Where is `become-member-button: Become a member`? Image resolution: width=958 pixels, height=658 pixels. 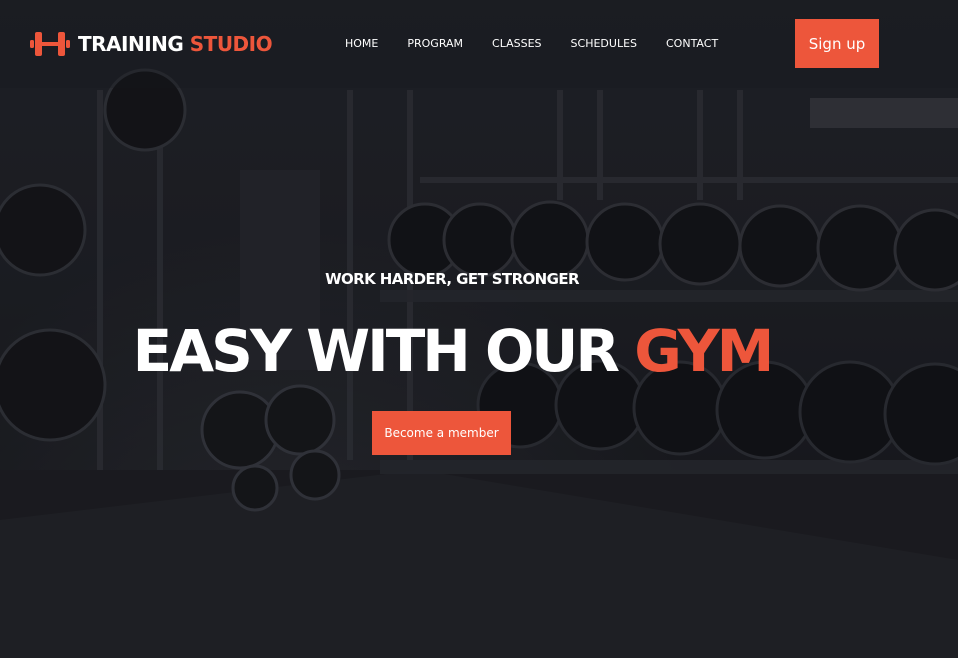 become-member-button: Become a member is located at coordinates (441, 433).